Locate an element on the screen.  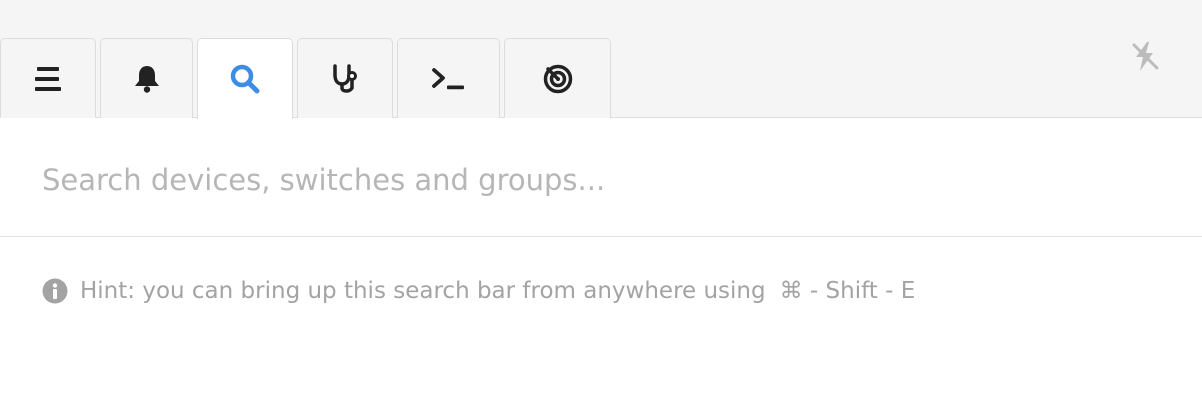
offline-bolt-icon is located at coordinates (1145, 56).